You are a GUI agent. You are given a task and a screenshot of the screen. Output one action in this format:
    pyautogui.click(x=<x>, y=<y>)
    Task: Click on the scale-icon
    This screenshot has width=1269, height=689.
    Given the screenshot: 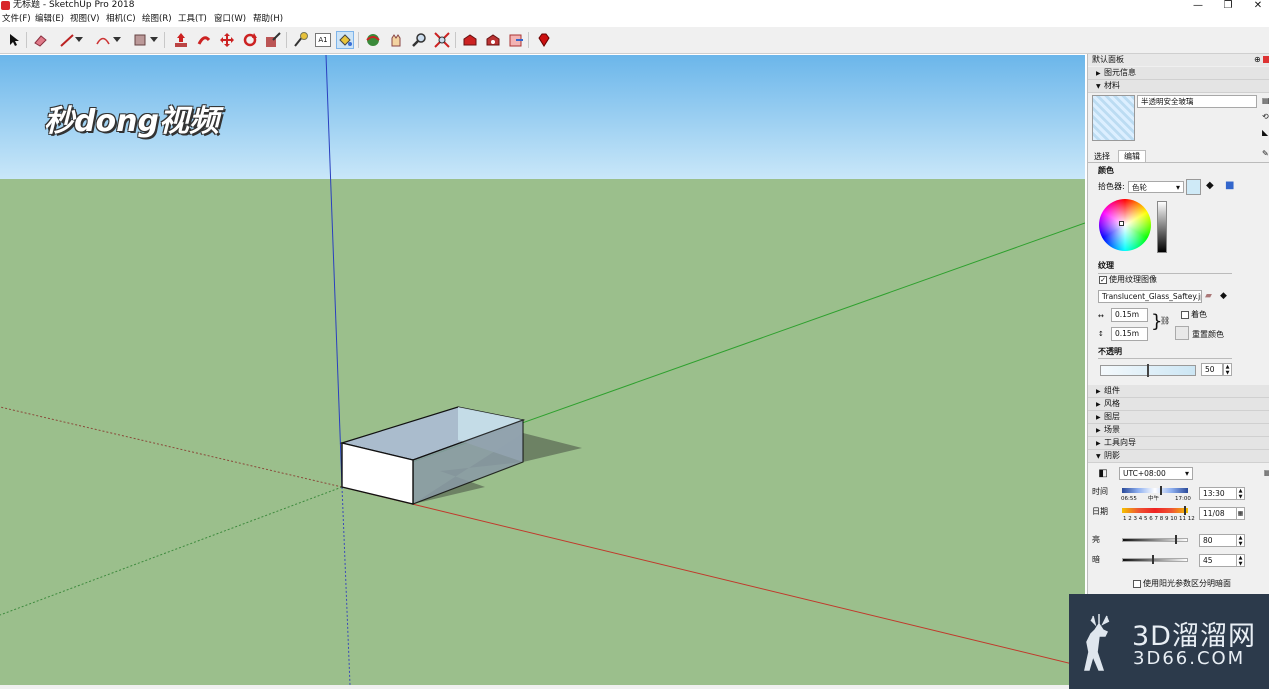 What is the action you would take?
    pyautogui.click(x=273, y=40)
    